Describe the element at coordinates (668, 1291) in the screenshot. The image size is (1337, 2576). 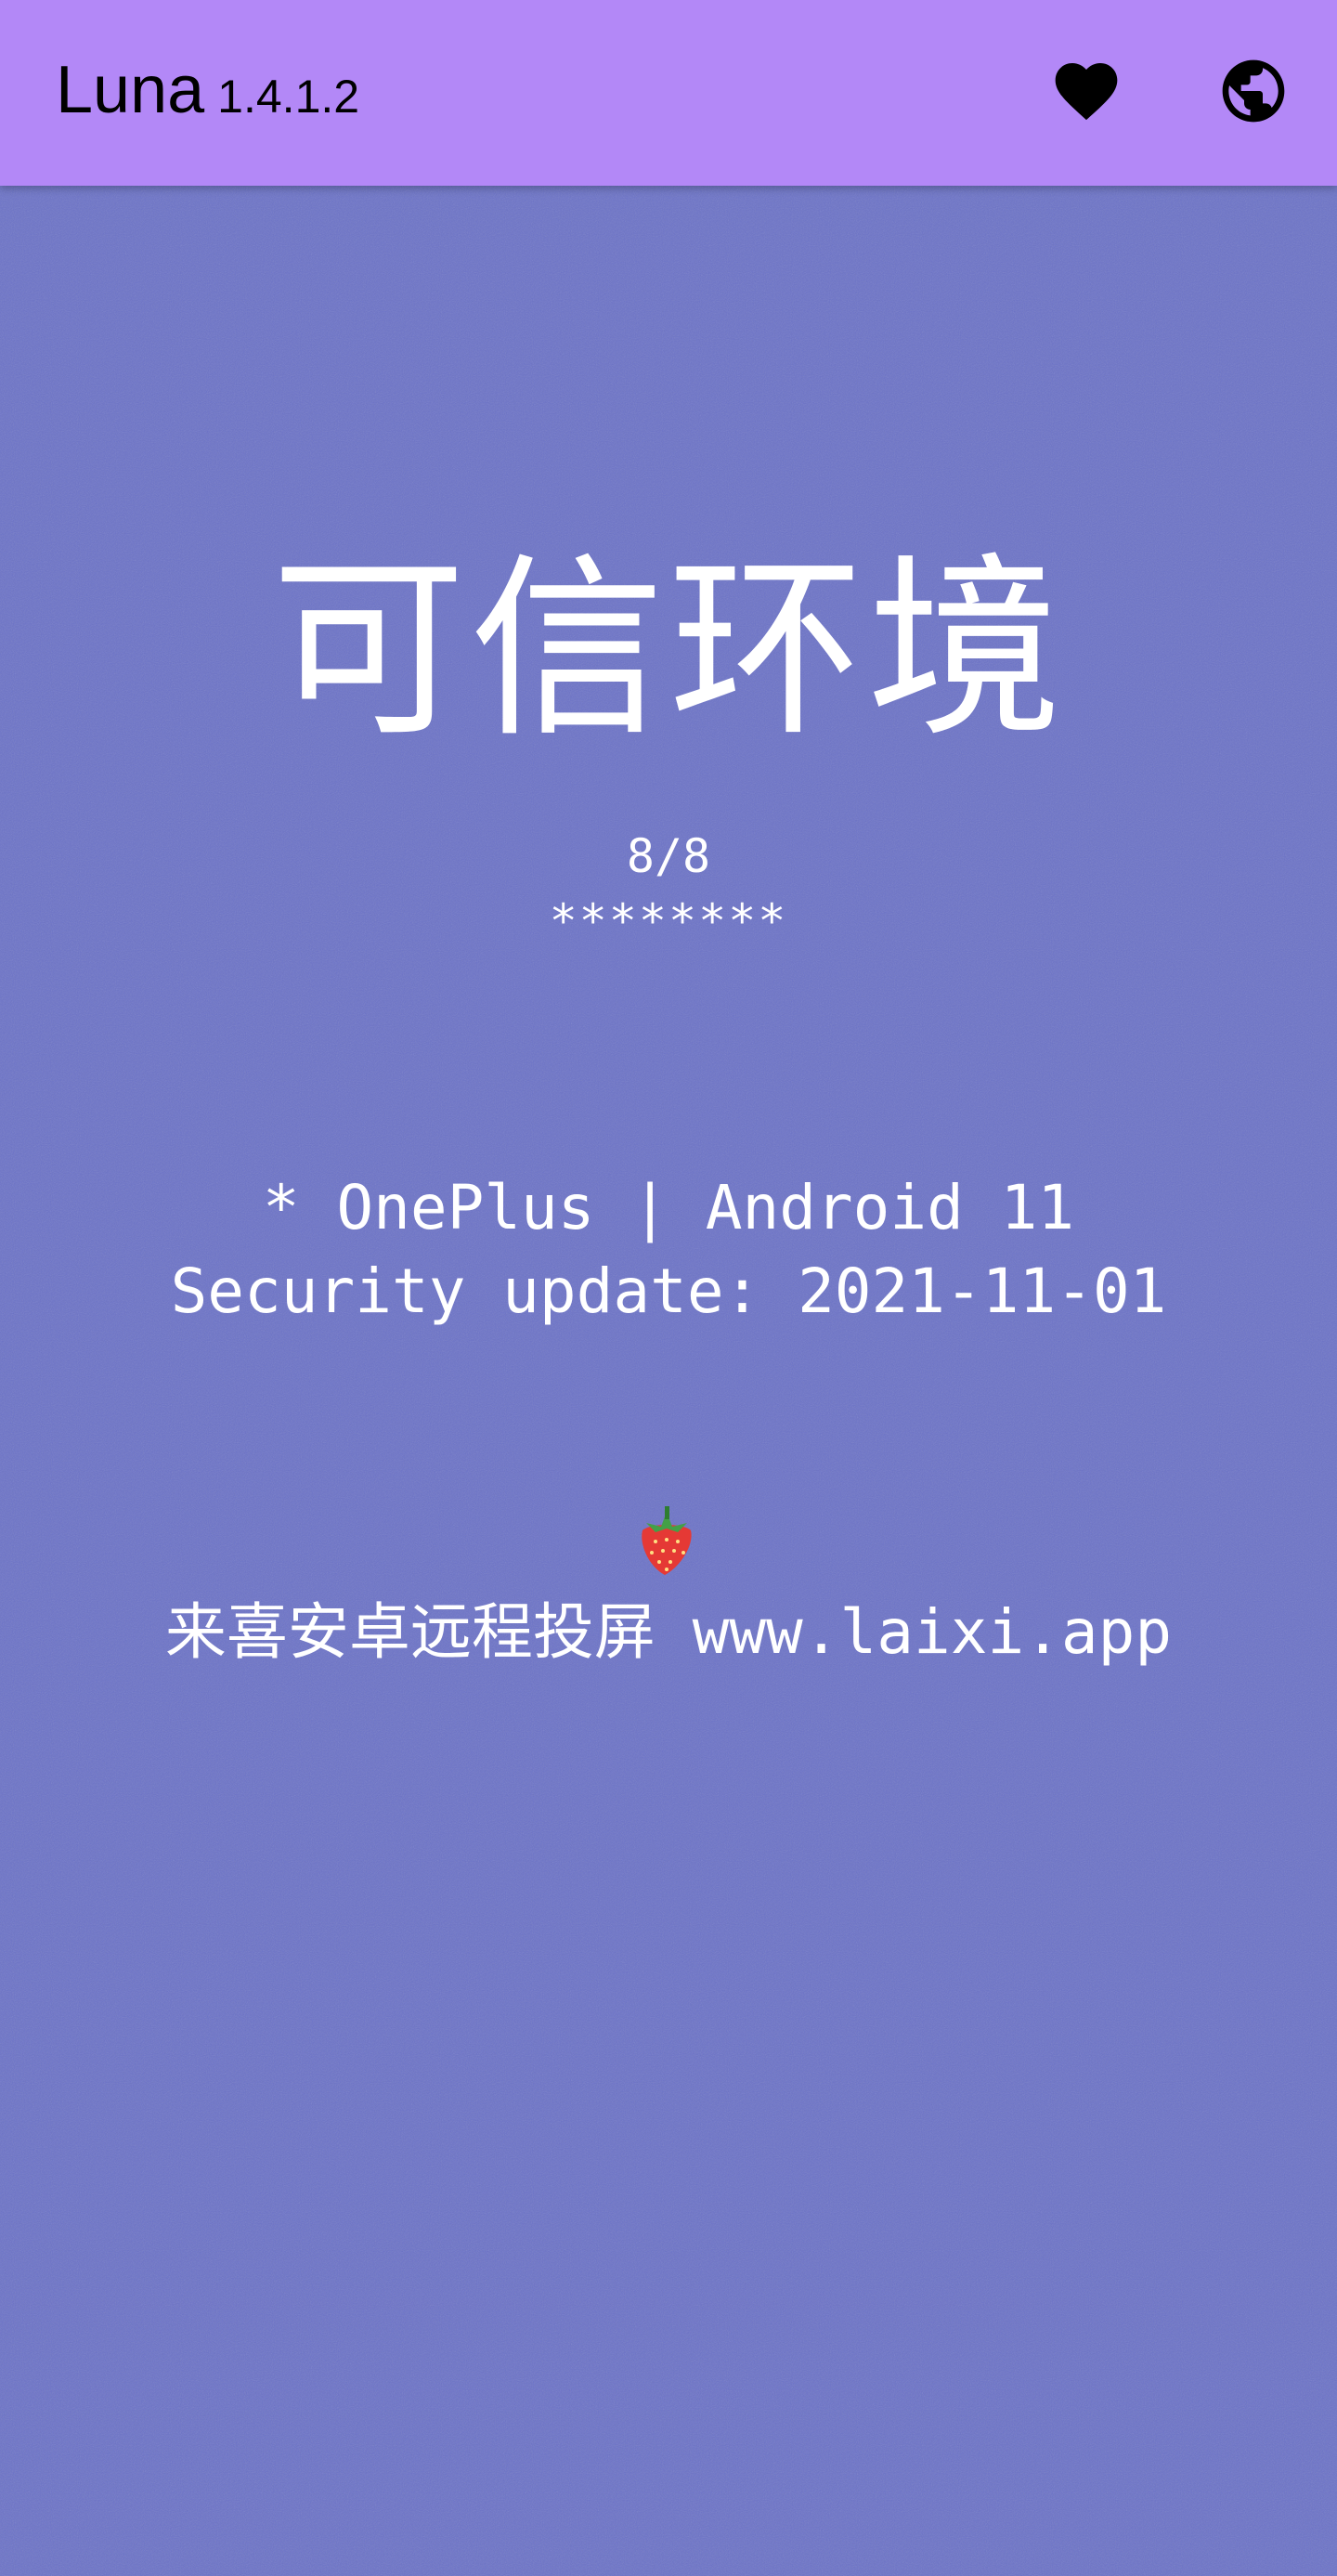
I see `security-update: Security update: 2021-11-01` at that location.